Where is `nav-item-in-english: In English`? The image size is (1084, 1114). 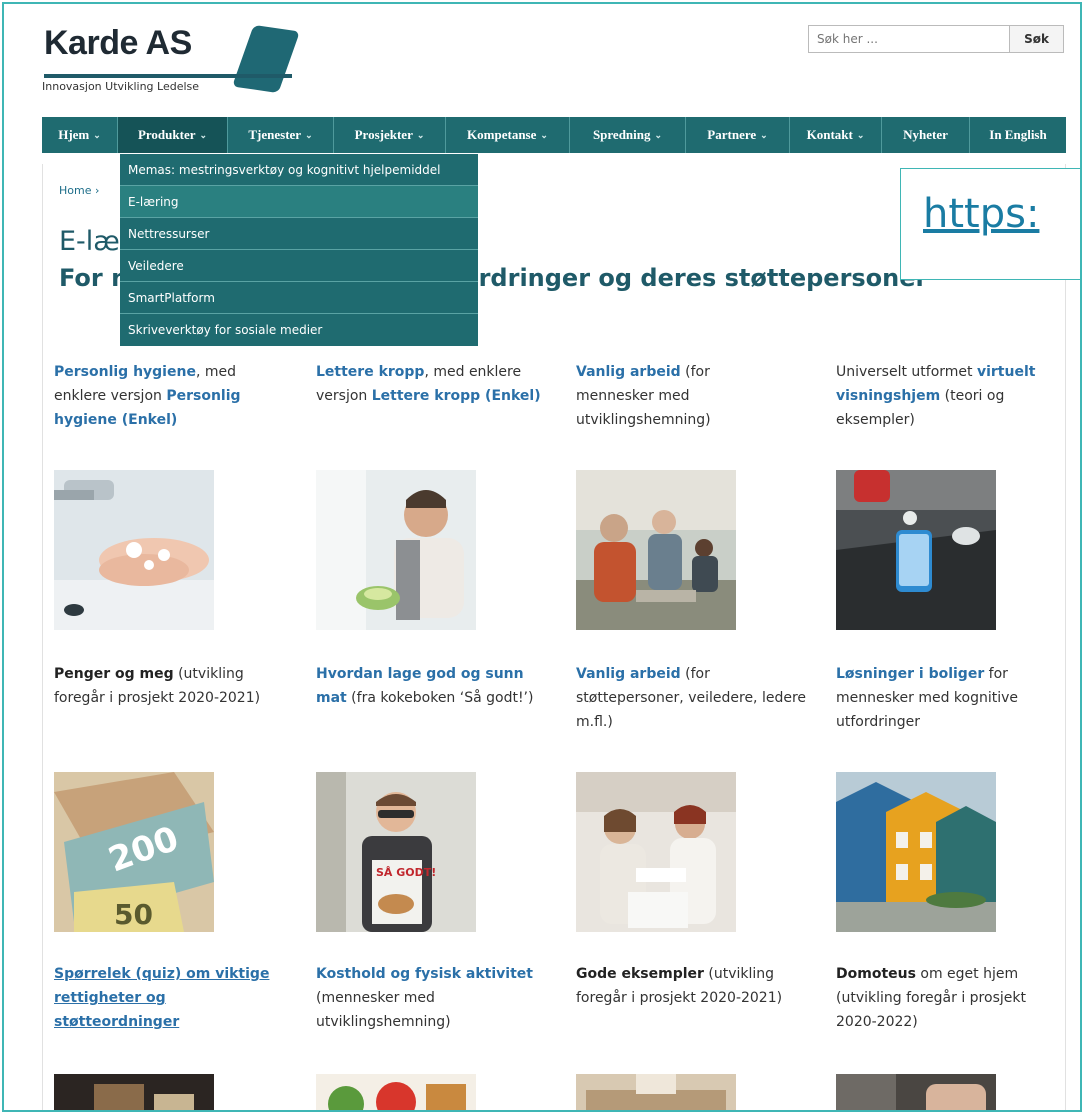
nav-item-in-english: In English is located at coordinates (1018, 135).